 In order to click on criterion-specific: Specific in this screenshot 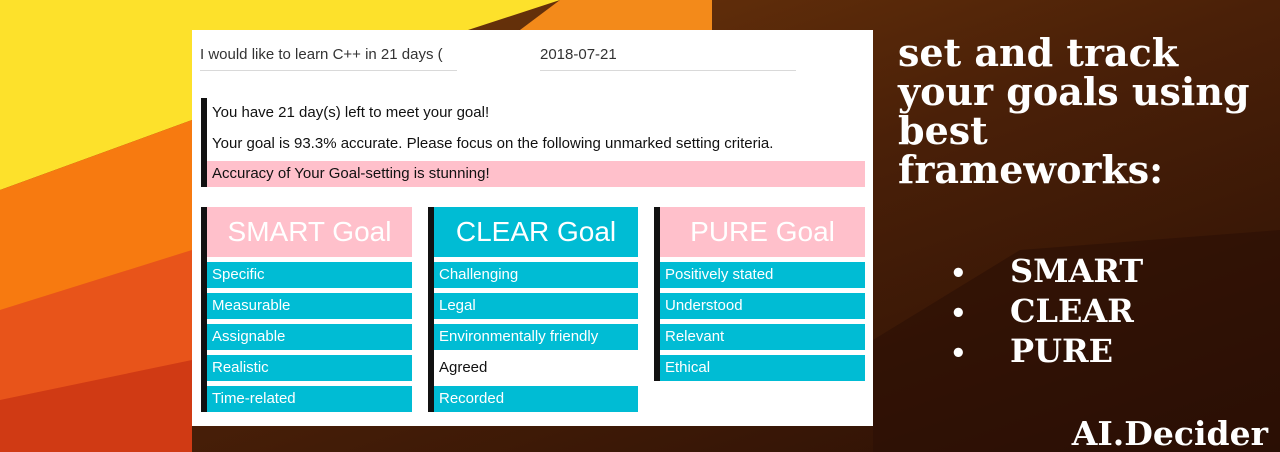, I will do `click(309, 275)`.